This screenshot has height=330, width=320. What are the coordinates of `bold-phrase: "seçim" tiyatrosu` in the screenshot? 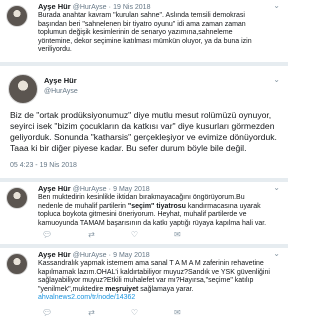 It's located at (156, 206).